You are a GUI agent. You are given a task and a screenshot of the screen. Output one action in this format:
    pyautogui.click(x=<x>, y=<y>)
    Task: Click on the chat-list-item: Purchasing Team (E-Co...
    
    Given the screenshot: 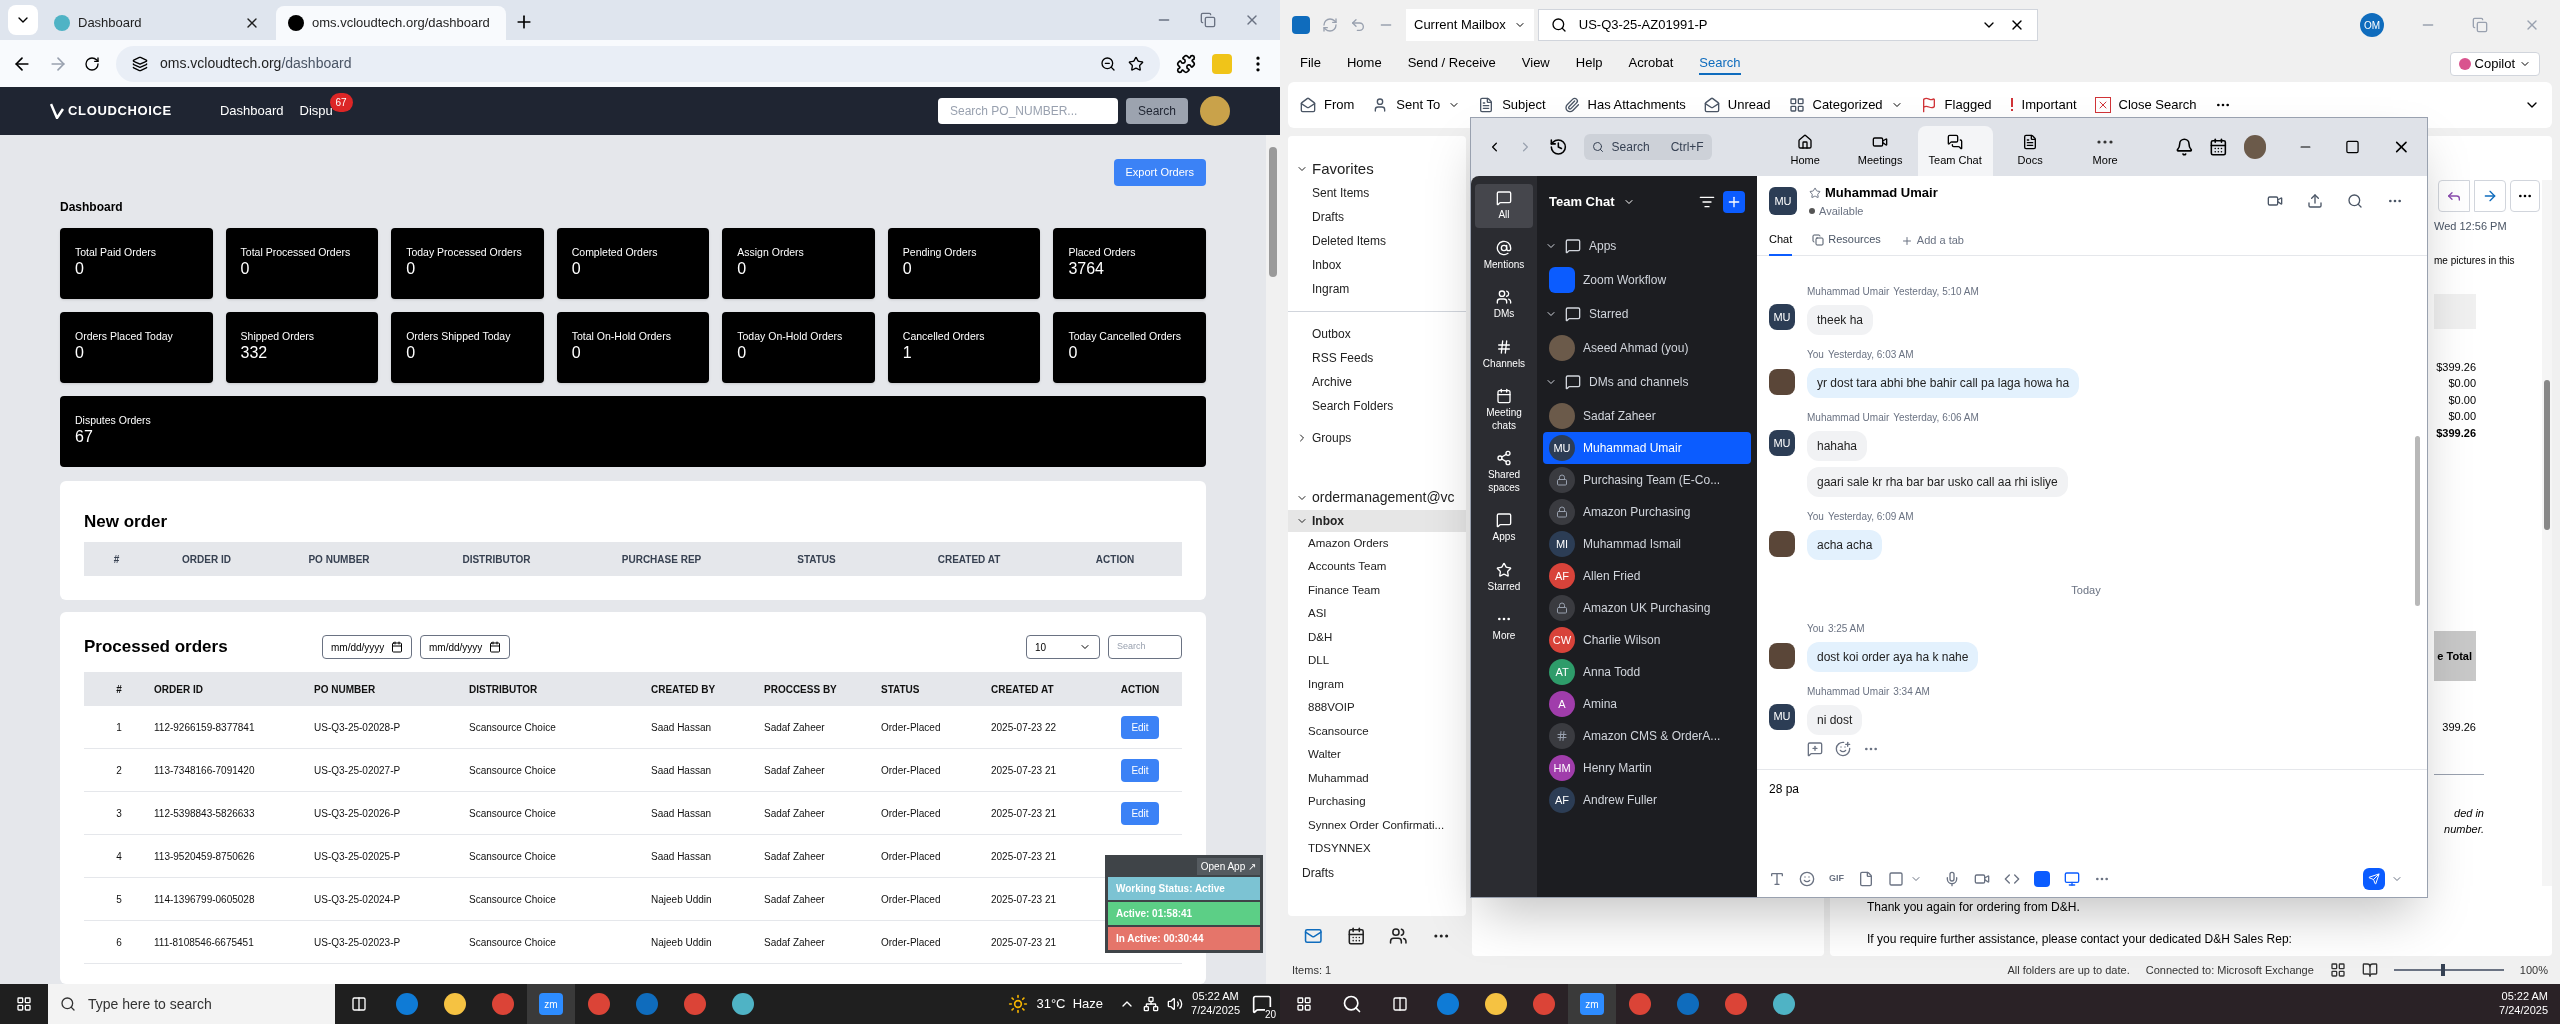 What is the action you would take?
    pyautogui.click(x=1647, y=480)
    